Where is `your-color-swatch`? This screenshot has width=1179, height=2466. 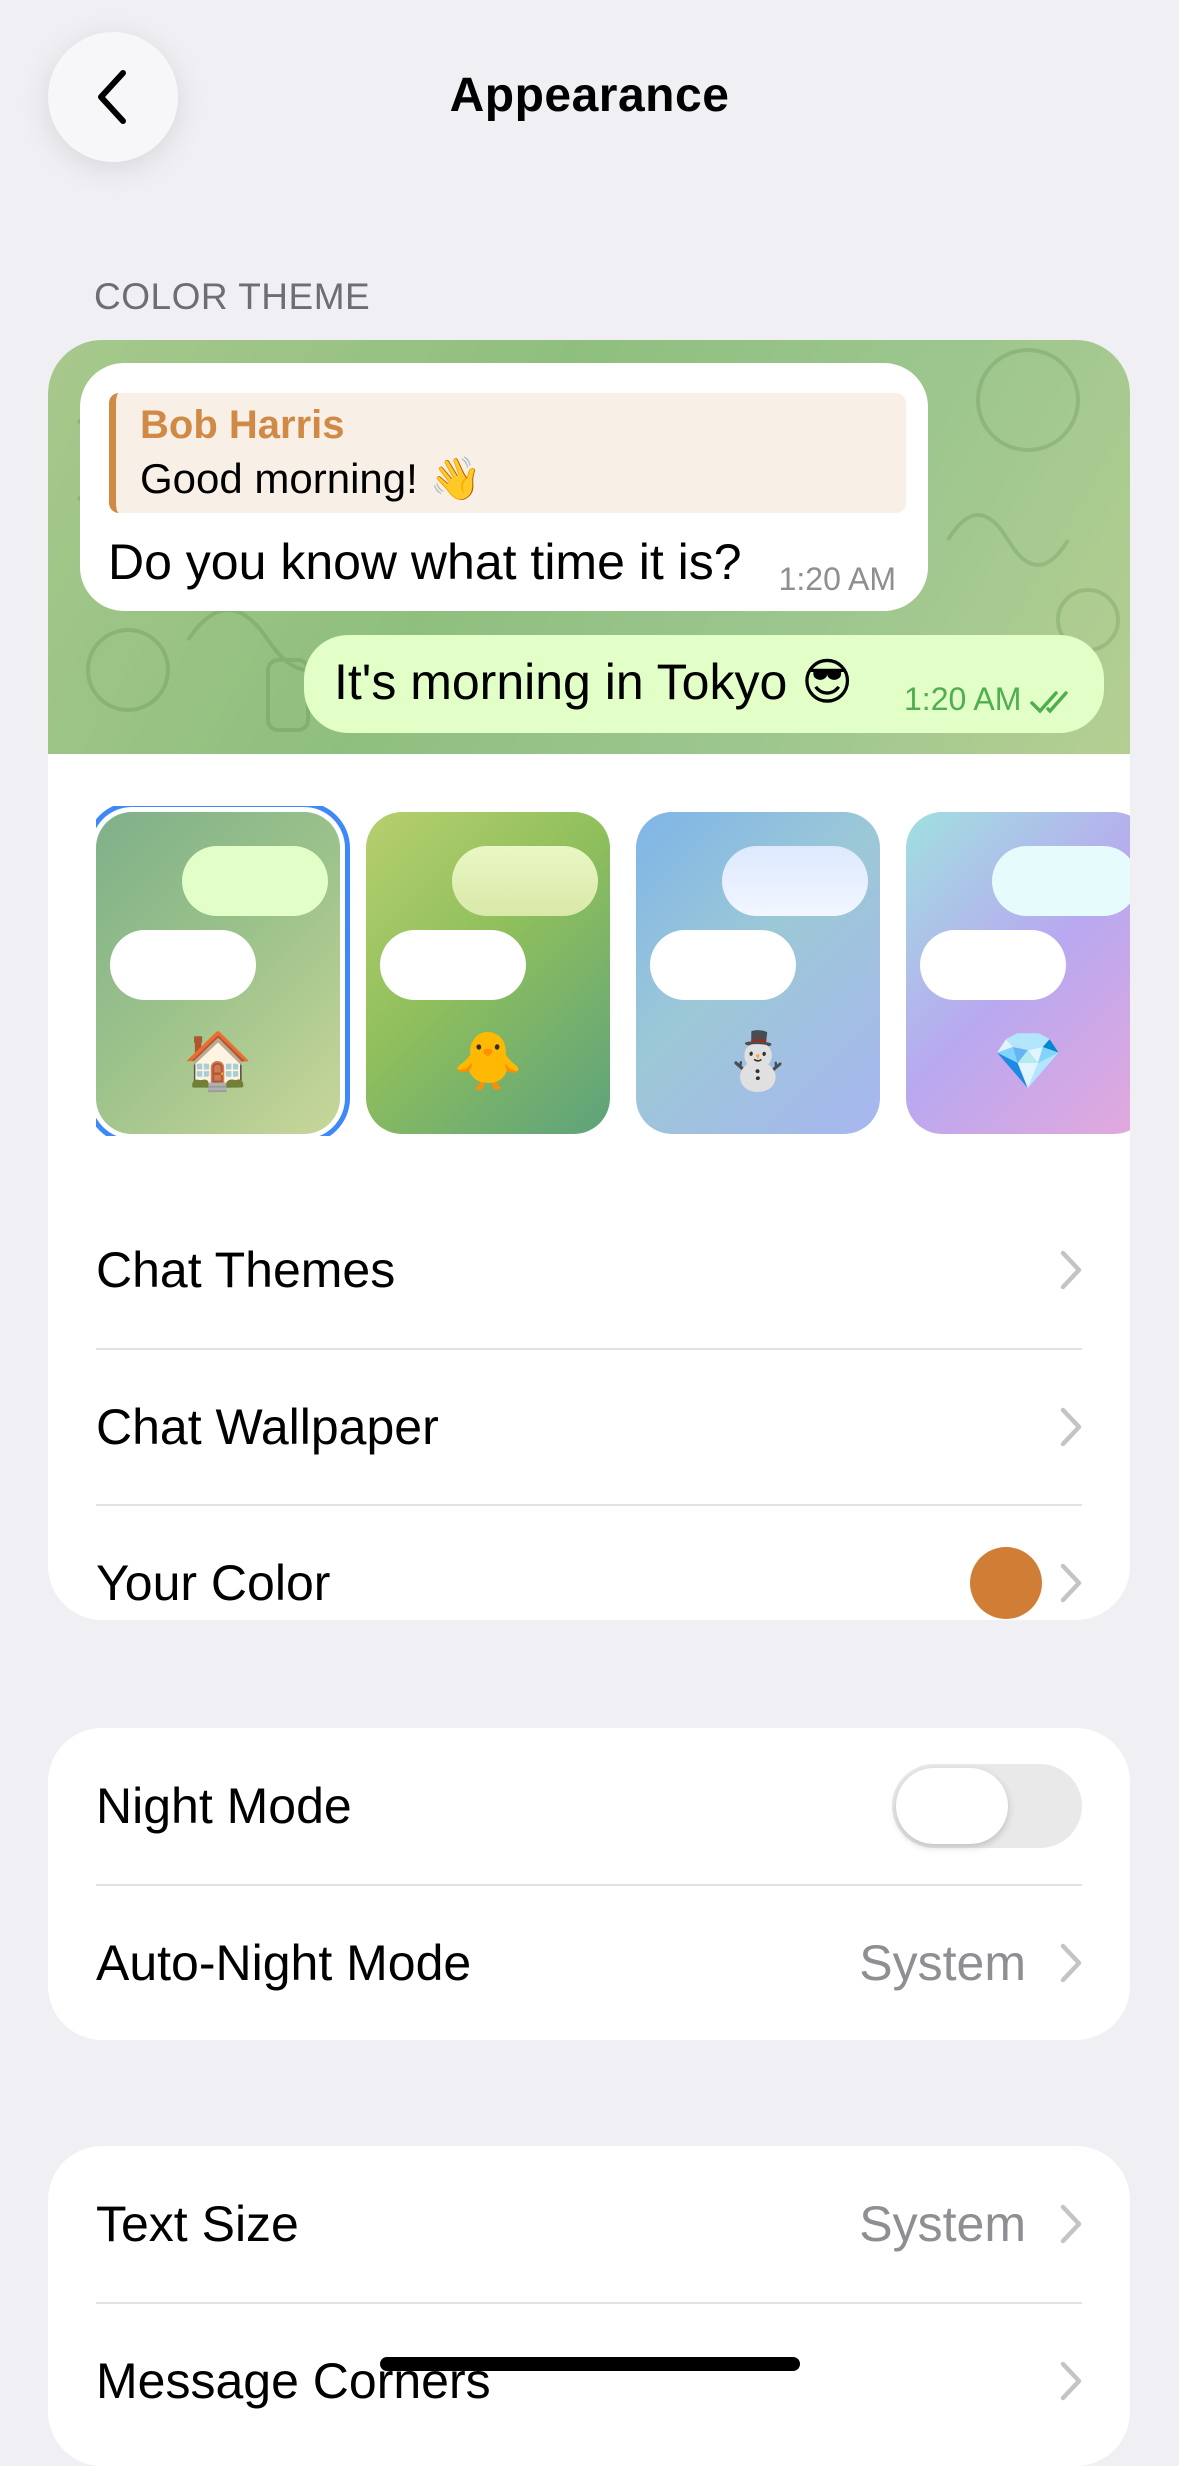
your-color-swatch is located at coordinates (1006, 1583).